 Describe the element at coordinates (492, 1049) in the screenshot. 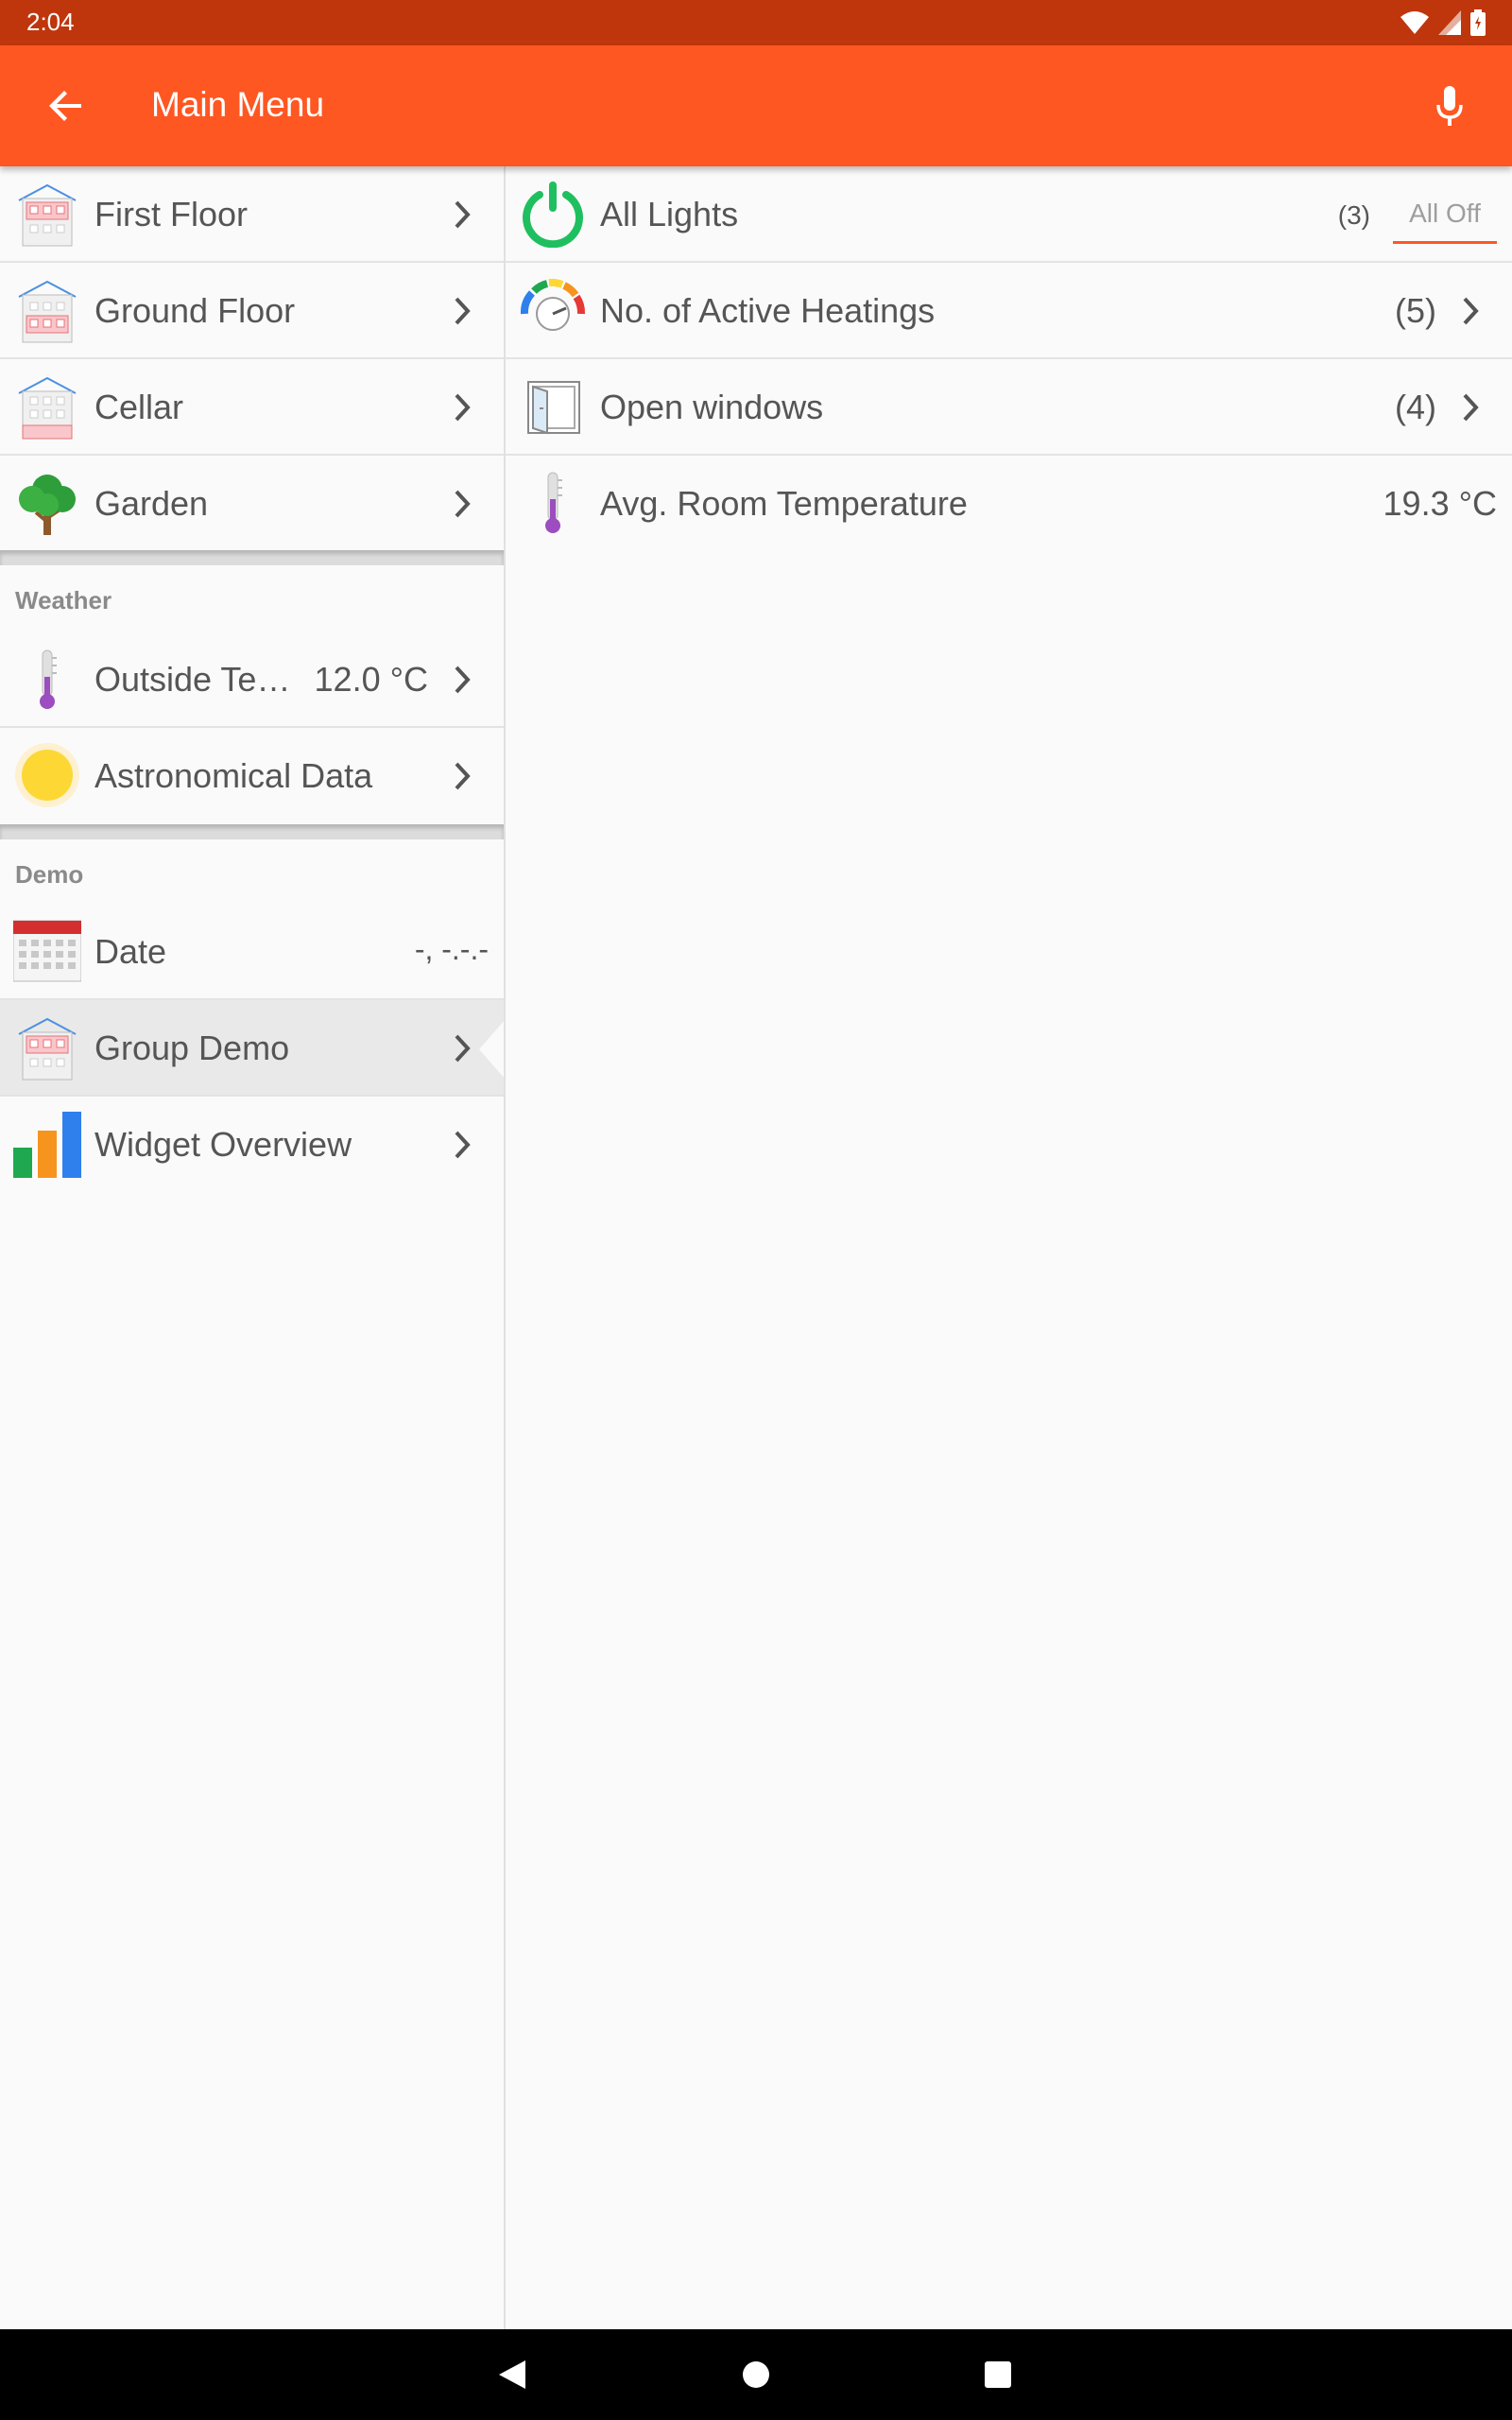

I see `selection-indicator` at that location.